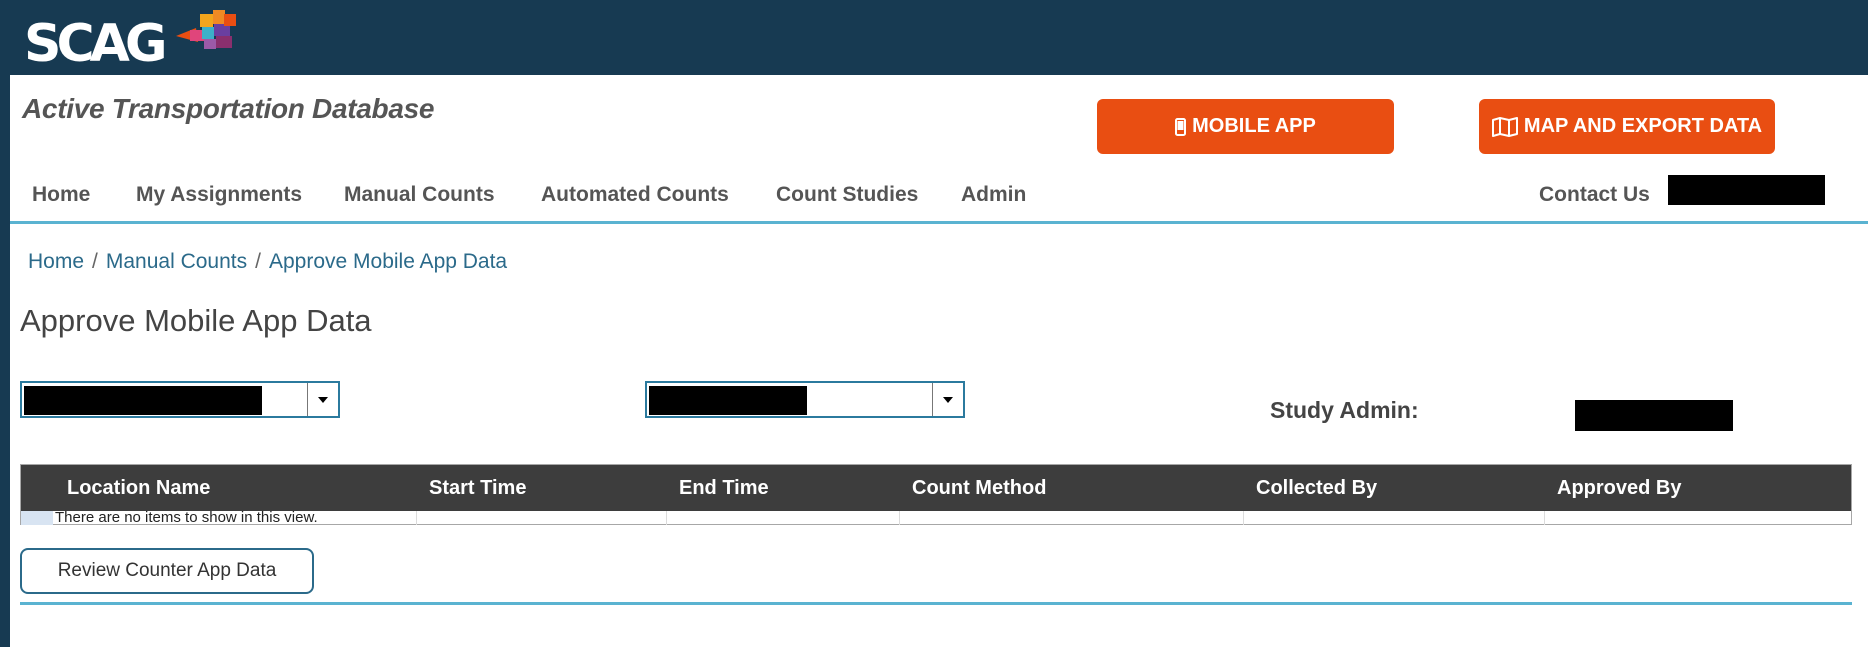 Image resolution: width=1868 pixels, height=647 pixels. Describe the element at coordinates (979, 488) in the screenshot. I see `column-header-count-method: Count Method` at that location.